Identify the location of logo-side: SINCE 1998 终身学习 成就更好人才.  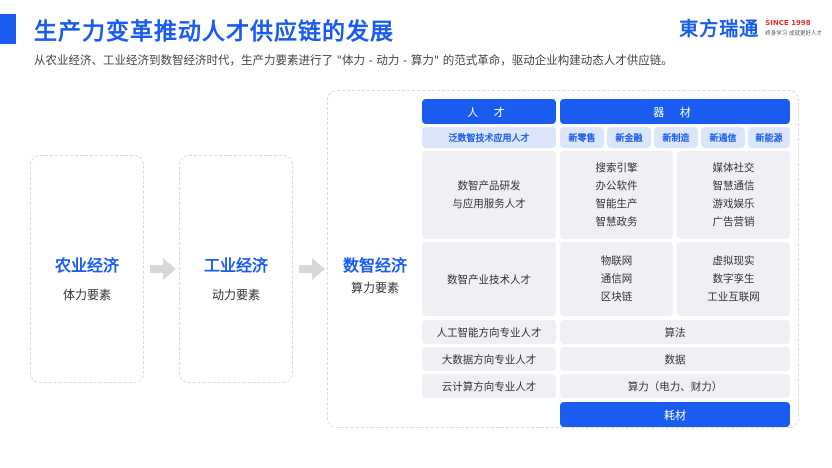
(793, 28).